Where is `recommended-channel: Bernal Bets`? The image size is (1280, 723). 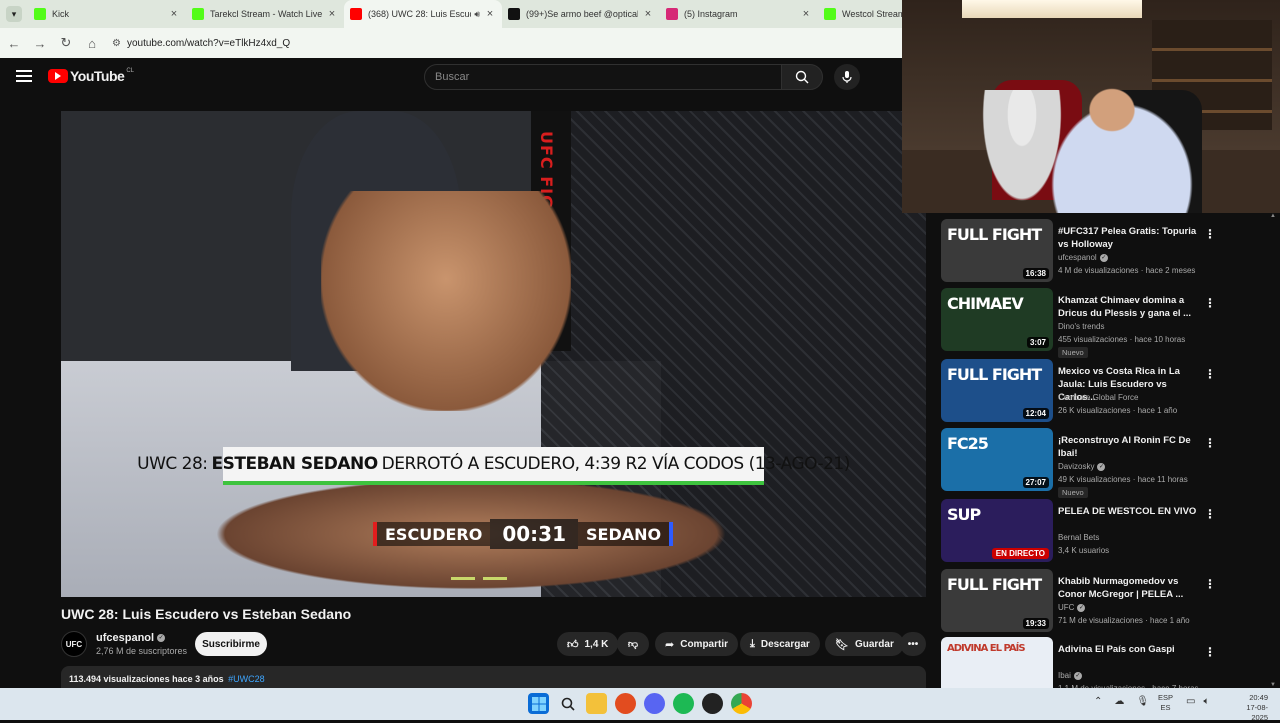
recommended-channel: Bernal Bets is located at coordinates (1078, 537).